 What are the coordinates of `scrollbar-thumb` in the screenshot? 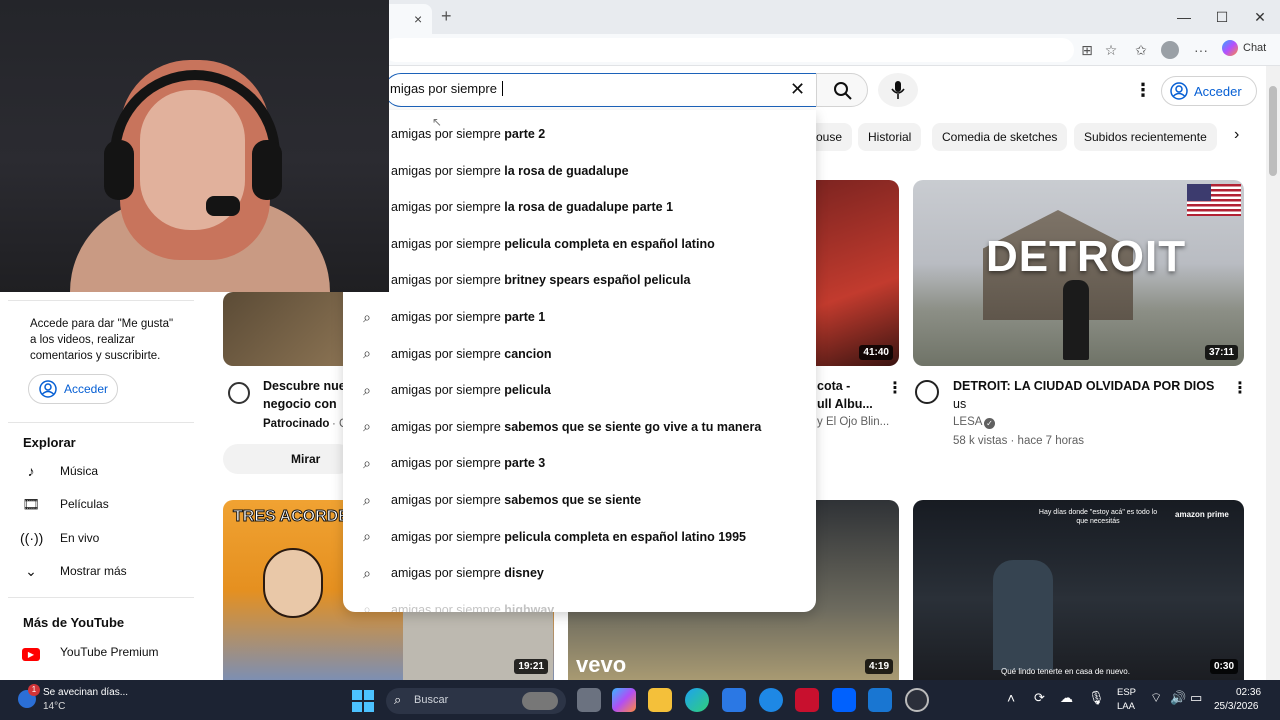 It's located at (1273, 131).